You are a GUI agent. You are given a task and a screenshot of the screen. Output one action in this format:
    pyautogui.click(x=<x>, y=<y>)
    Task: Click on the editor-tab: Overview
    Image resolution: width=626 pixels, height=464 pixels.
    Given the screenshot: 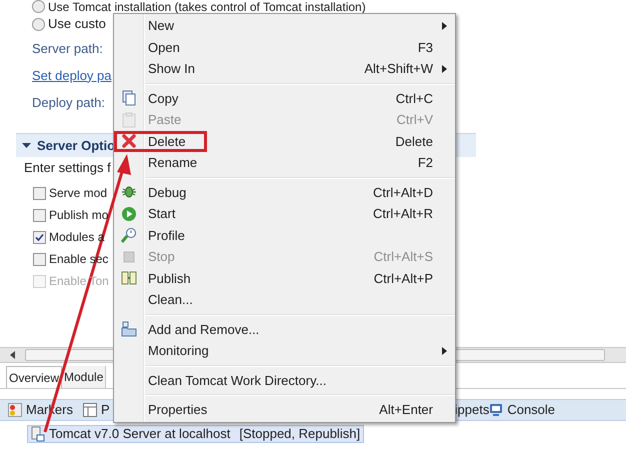 What is the action you would take?
    pyautogui.click(x=34, y=377)
    